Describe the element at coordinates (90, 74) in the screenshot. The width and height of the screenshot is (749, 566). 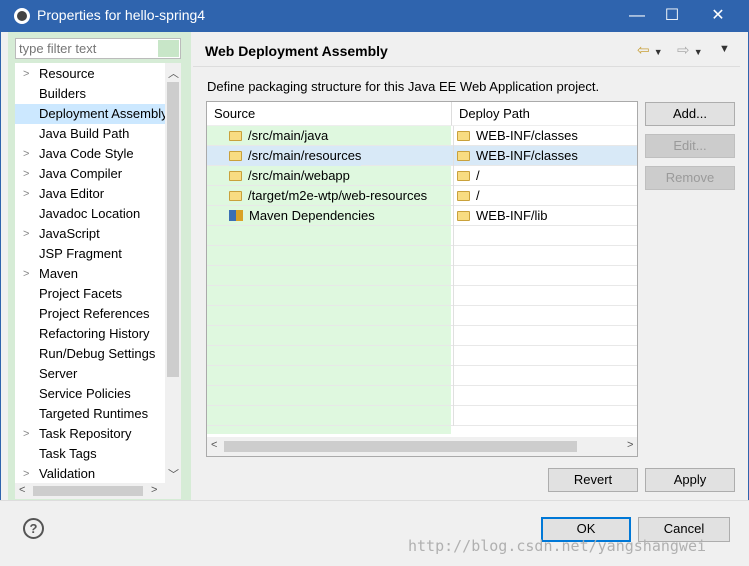
I see `sidebar-item: > Resource` at that location.